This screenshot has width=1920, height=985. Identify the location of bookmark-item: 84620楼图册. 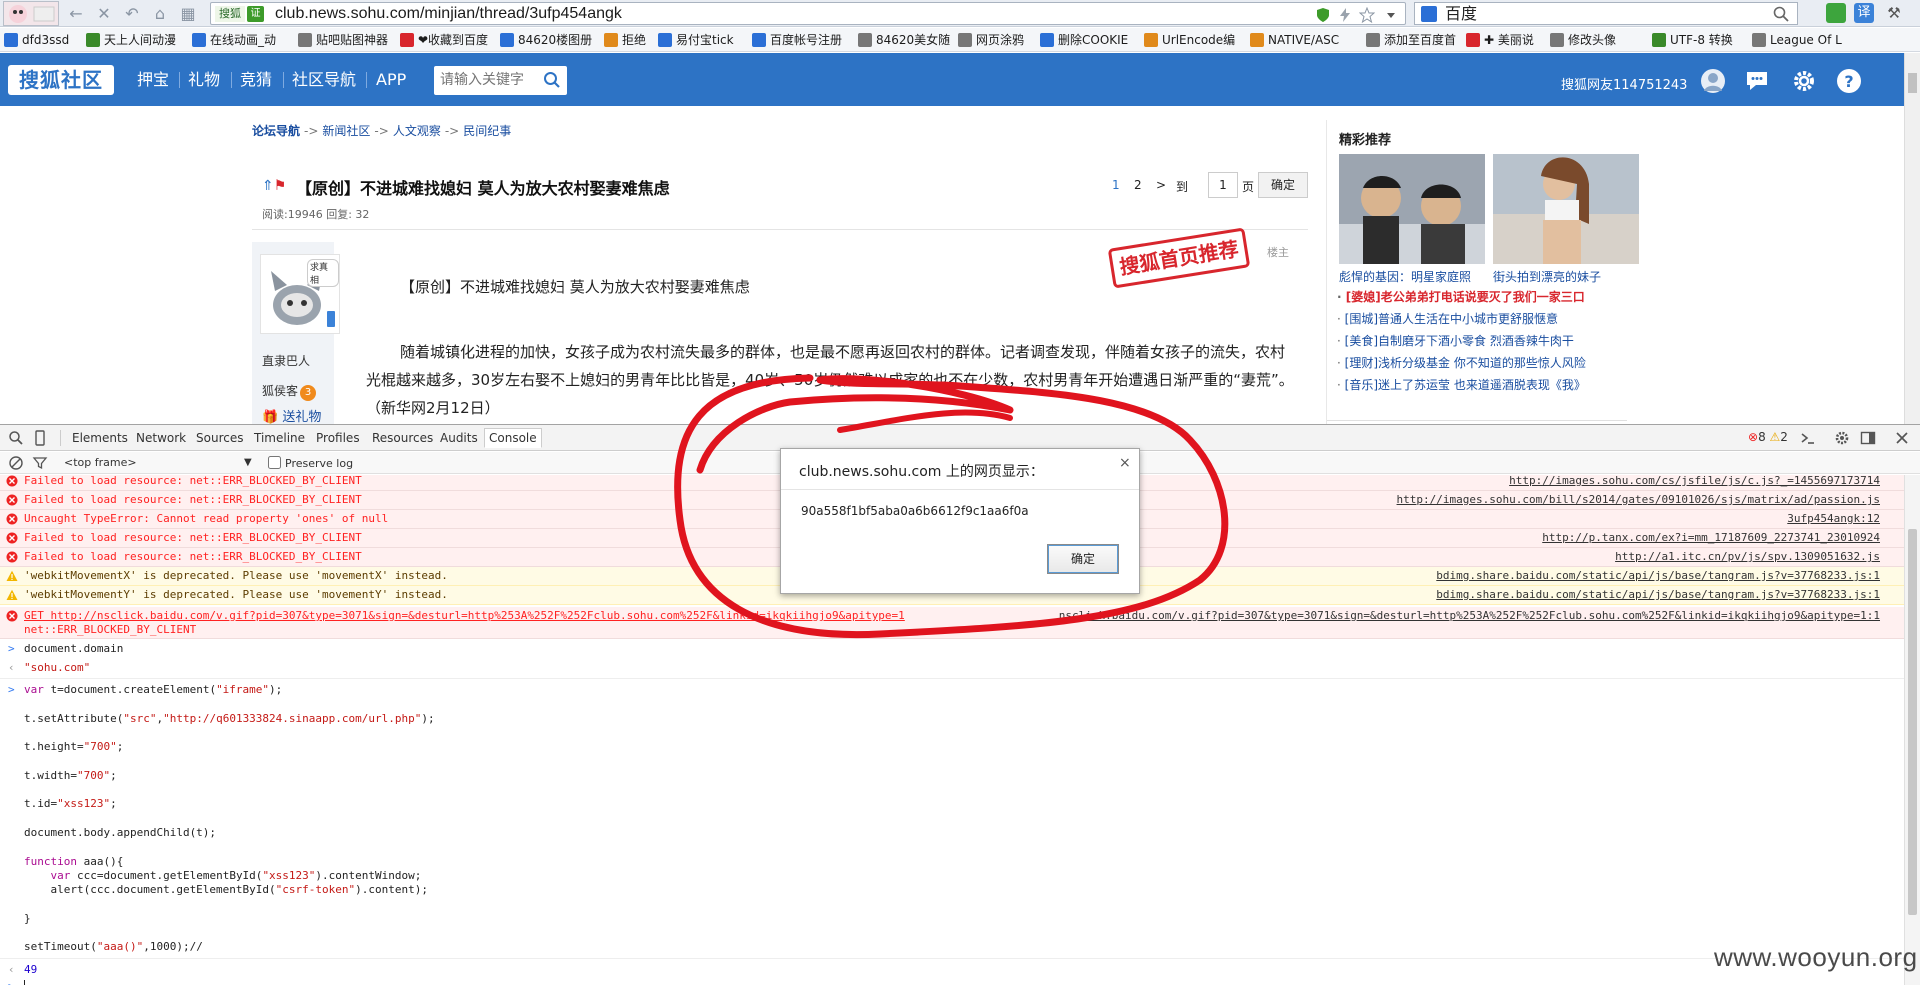
(546, 40).